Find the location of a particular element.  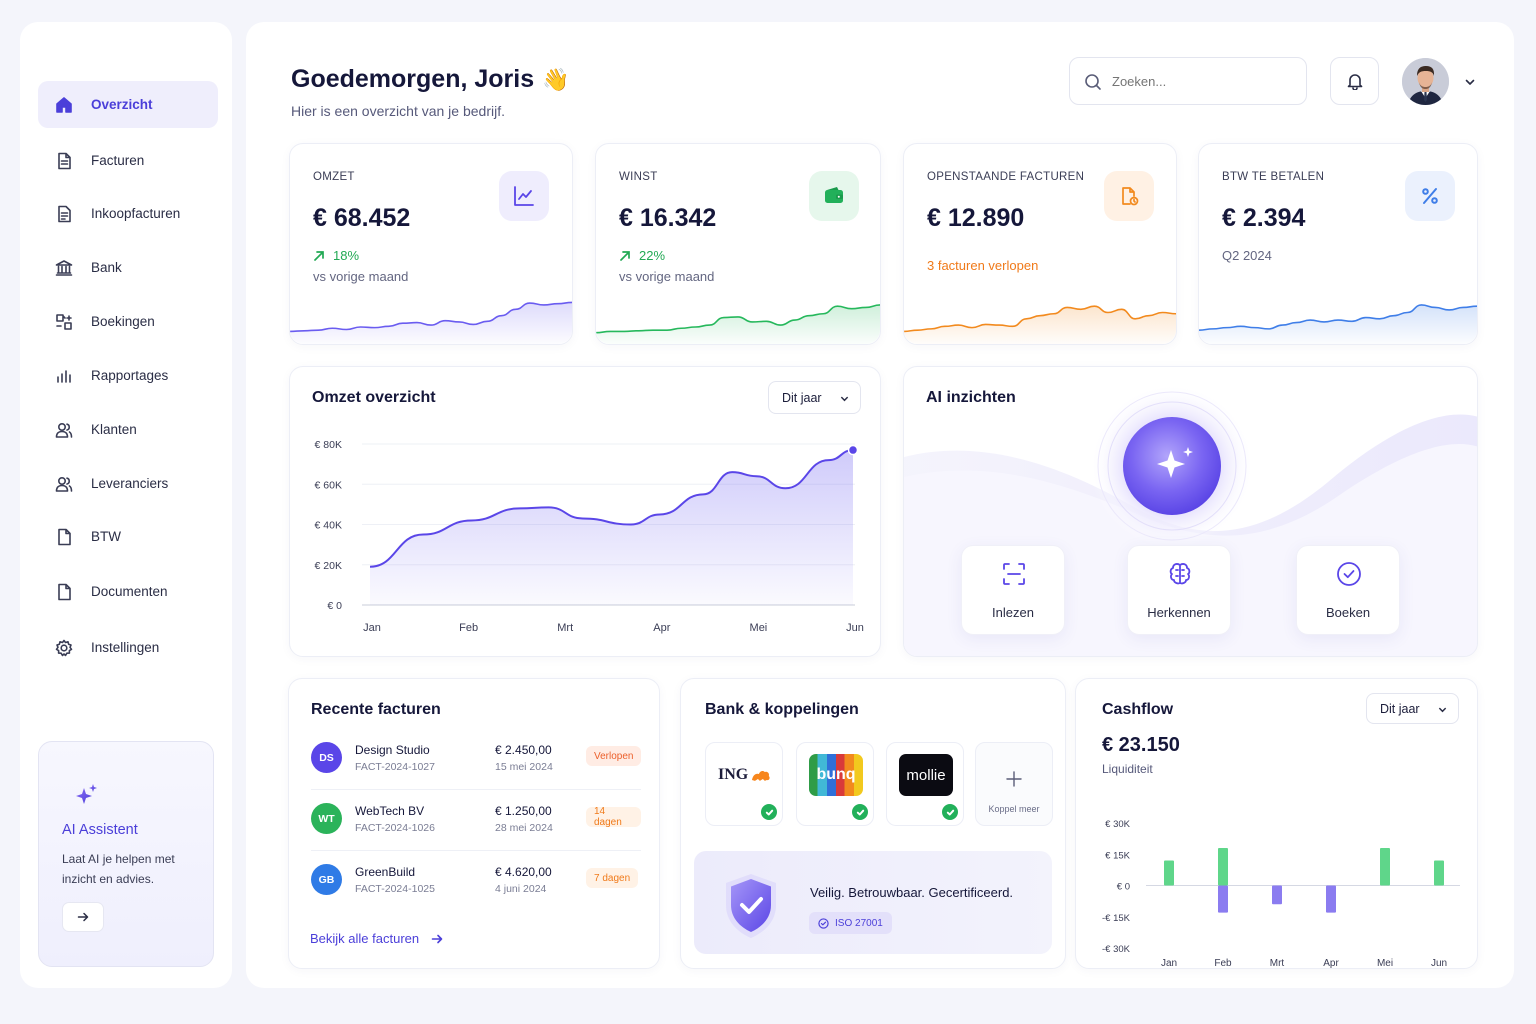

x-tick-label: Mrt is located at coordinates (1277, 963).